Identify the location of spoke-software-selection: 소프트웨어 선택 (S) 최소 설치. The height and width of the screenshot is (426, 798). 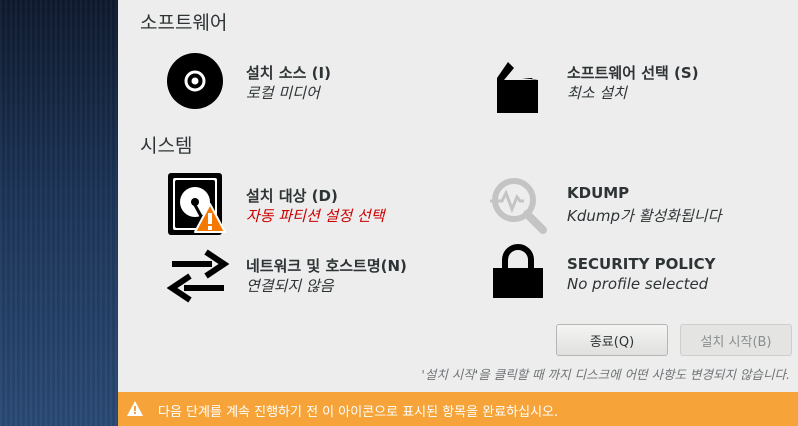
(642, 88).